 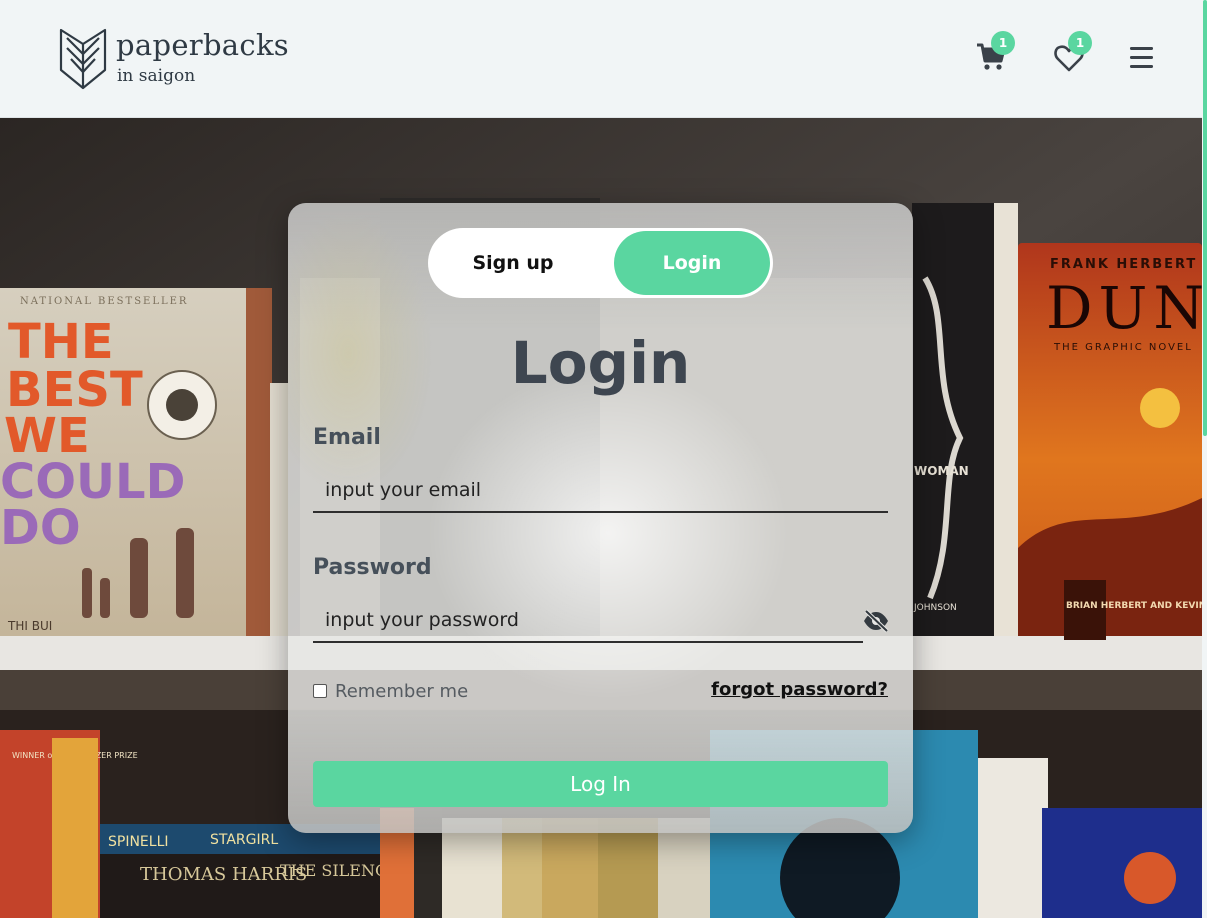 I want to click on menu-button, so click(x=1146, y=58).